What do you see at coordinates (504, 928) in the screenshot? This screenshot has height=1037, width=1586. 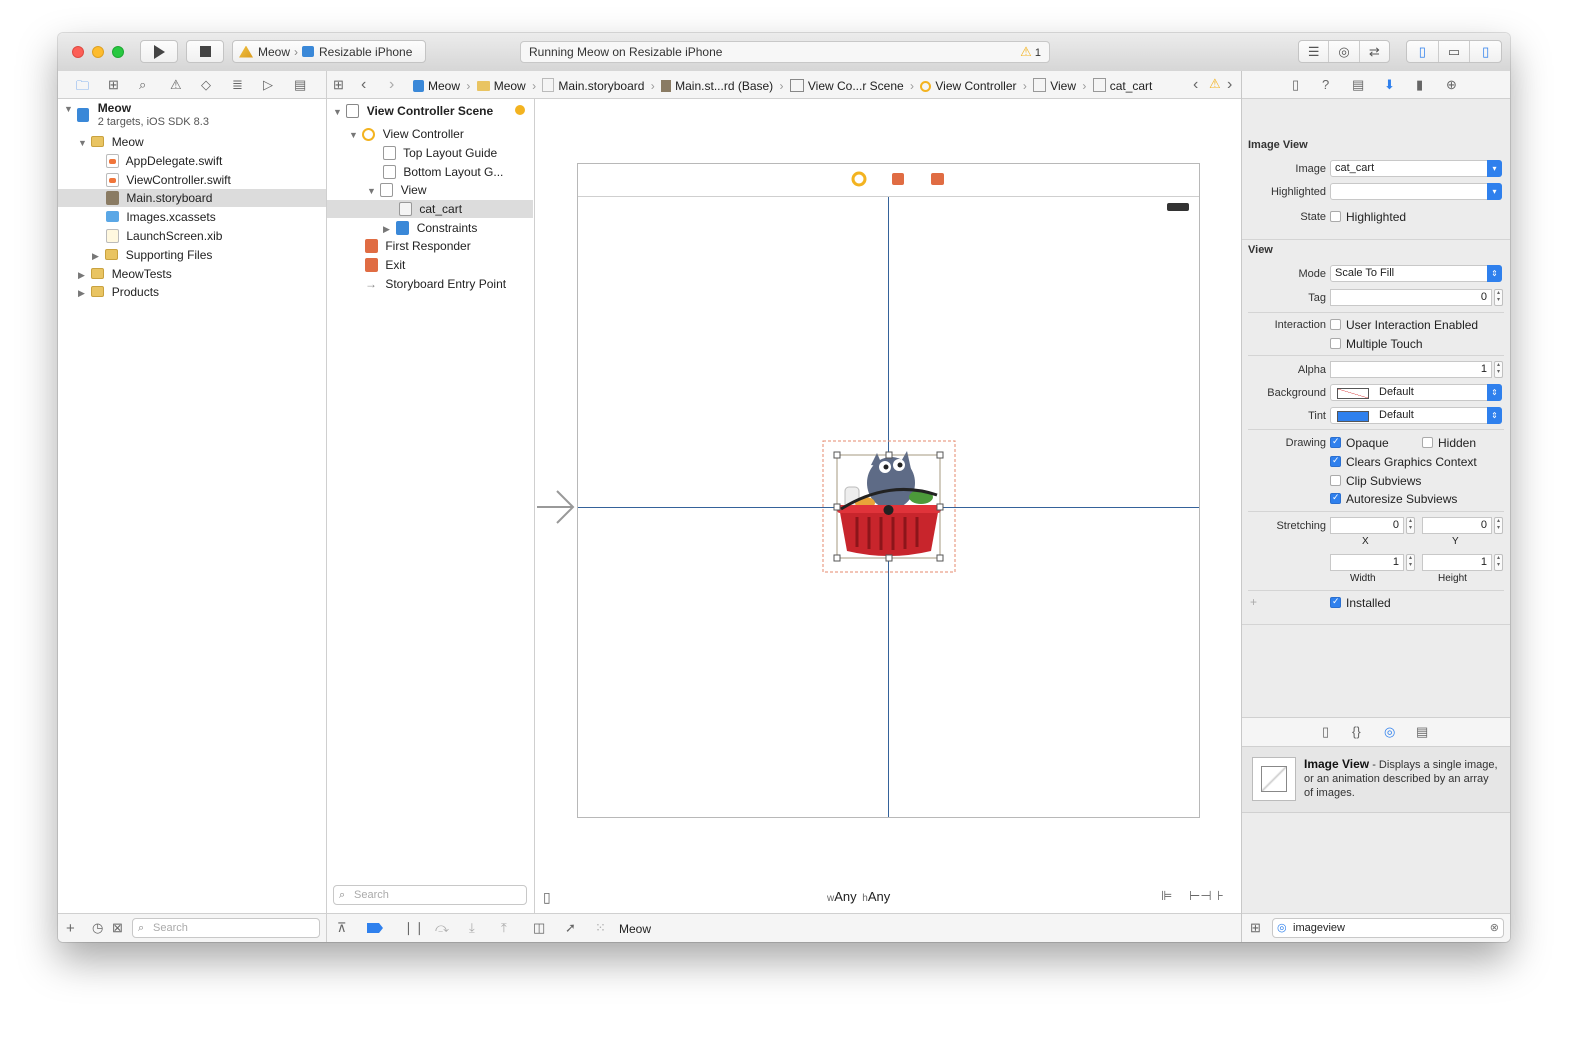 I see `step-out-icon: ⤒` at bounding box center [504, 928].